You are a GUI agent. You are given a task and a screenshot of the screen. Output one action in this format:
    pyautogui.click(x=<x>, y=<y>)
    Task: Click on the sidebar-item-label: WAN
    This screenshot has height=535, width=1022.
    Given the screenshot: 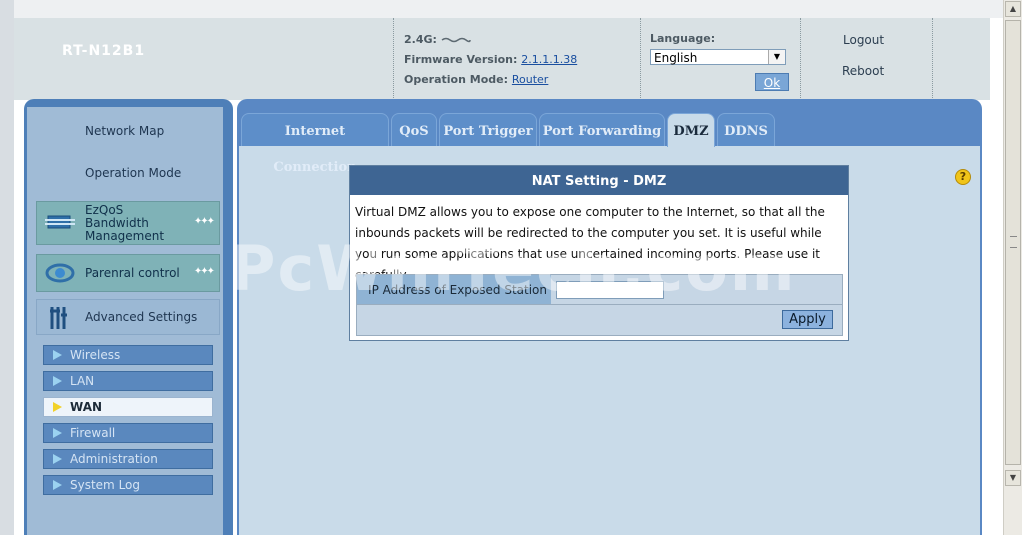 What is the action you would take?
    pyautogui.click(x=86, y=407)
    